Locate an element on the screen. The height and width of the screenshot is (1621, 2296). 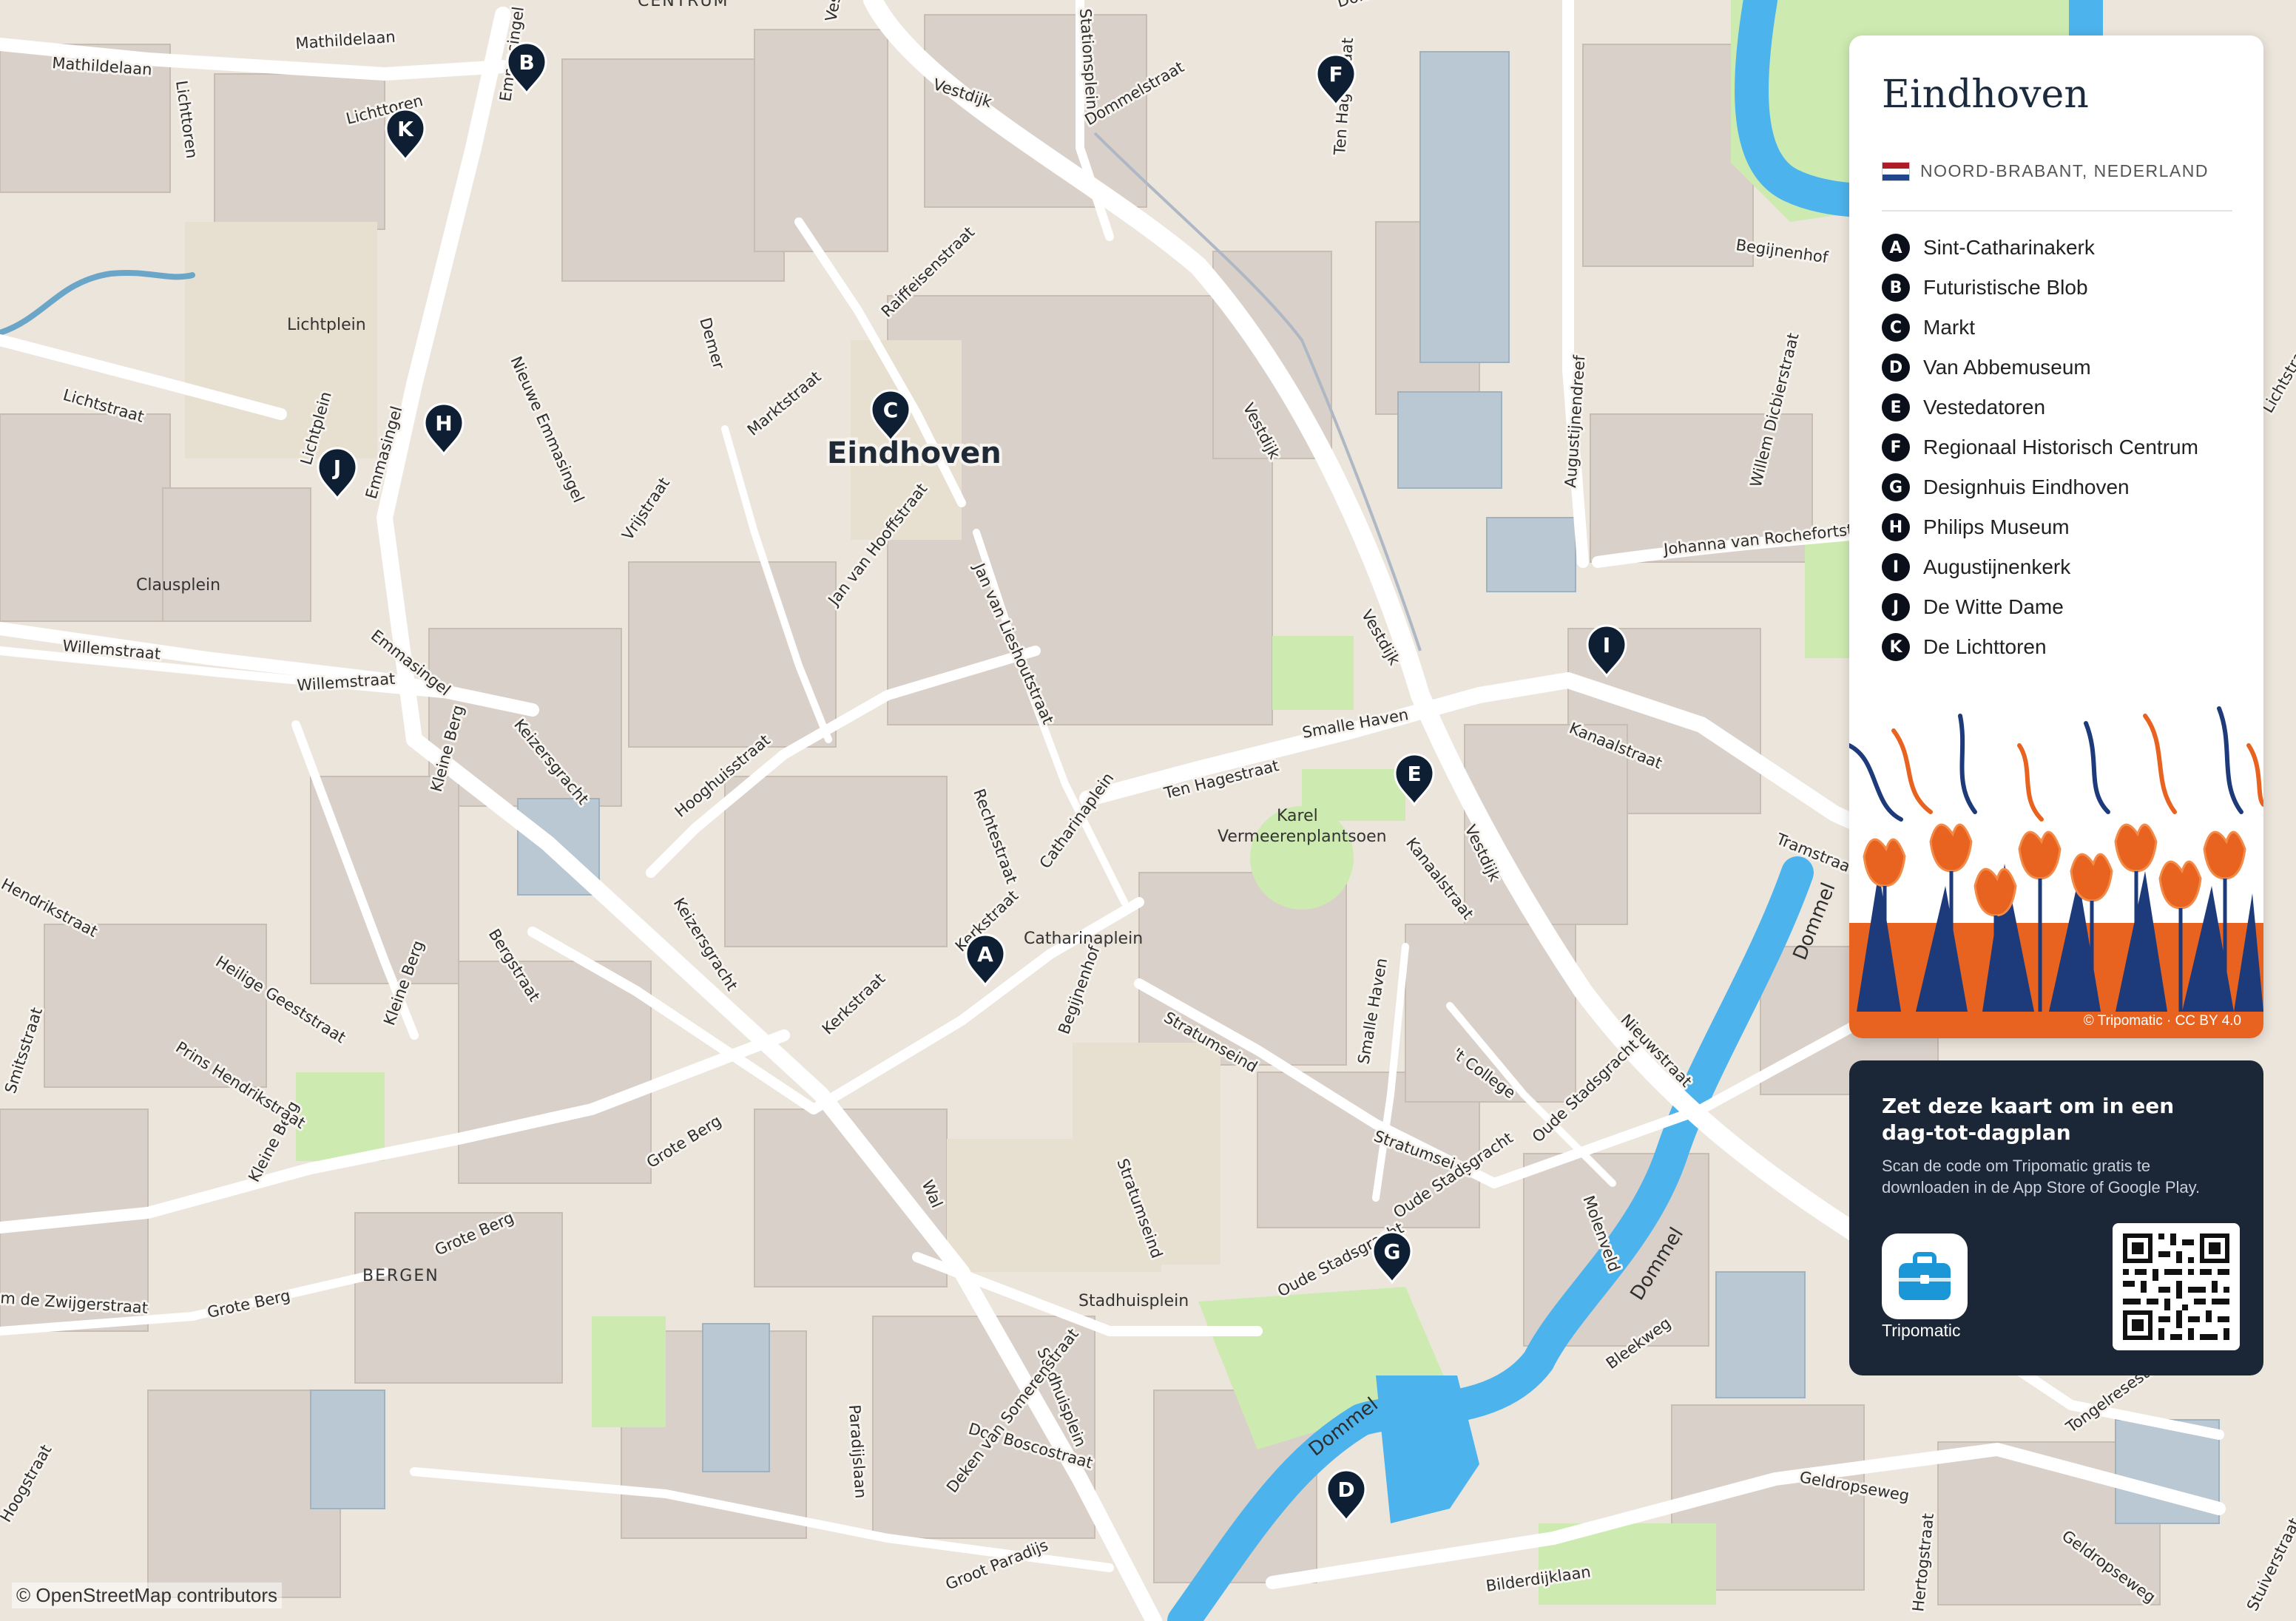
marker-letter: E is located at coordinates (1414, 774).